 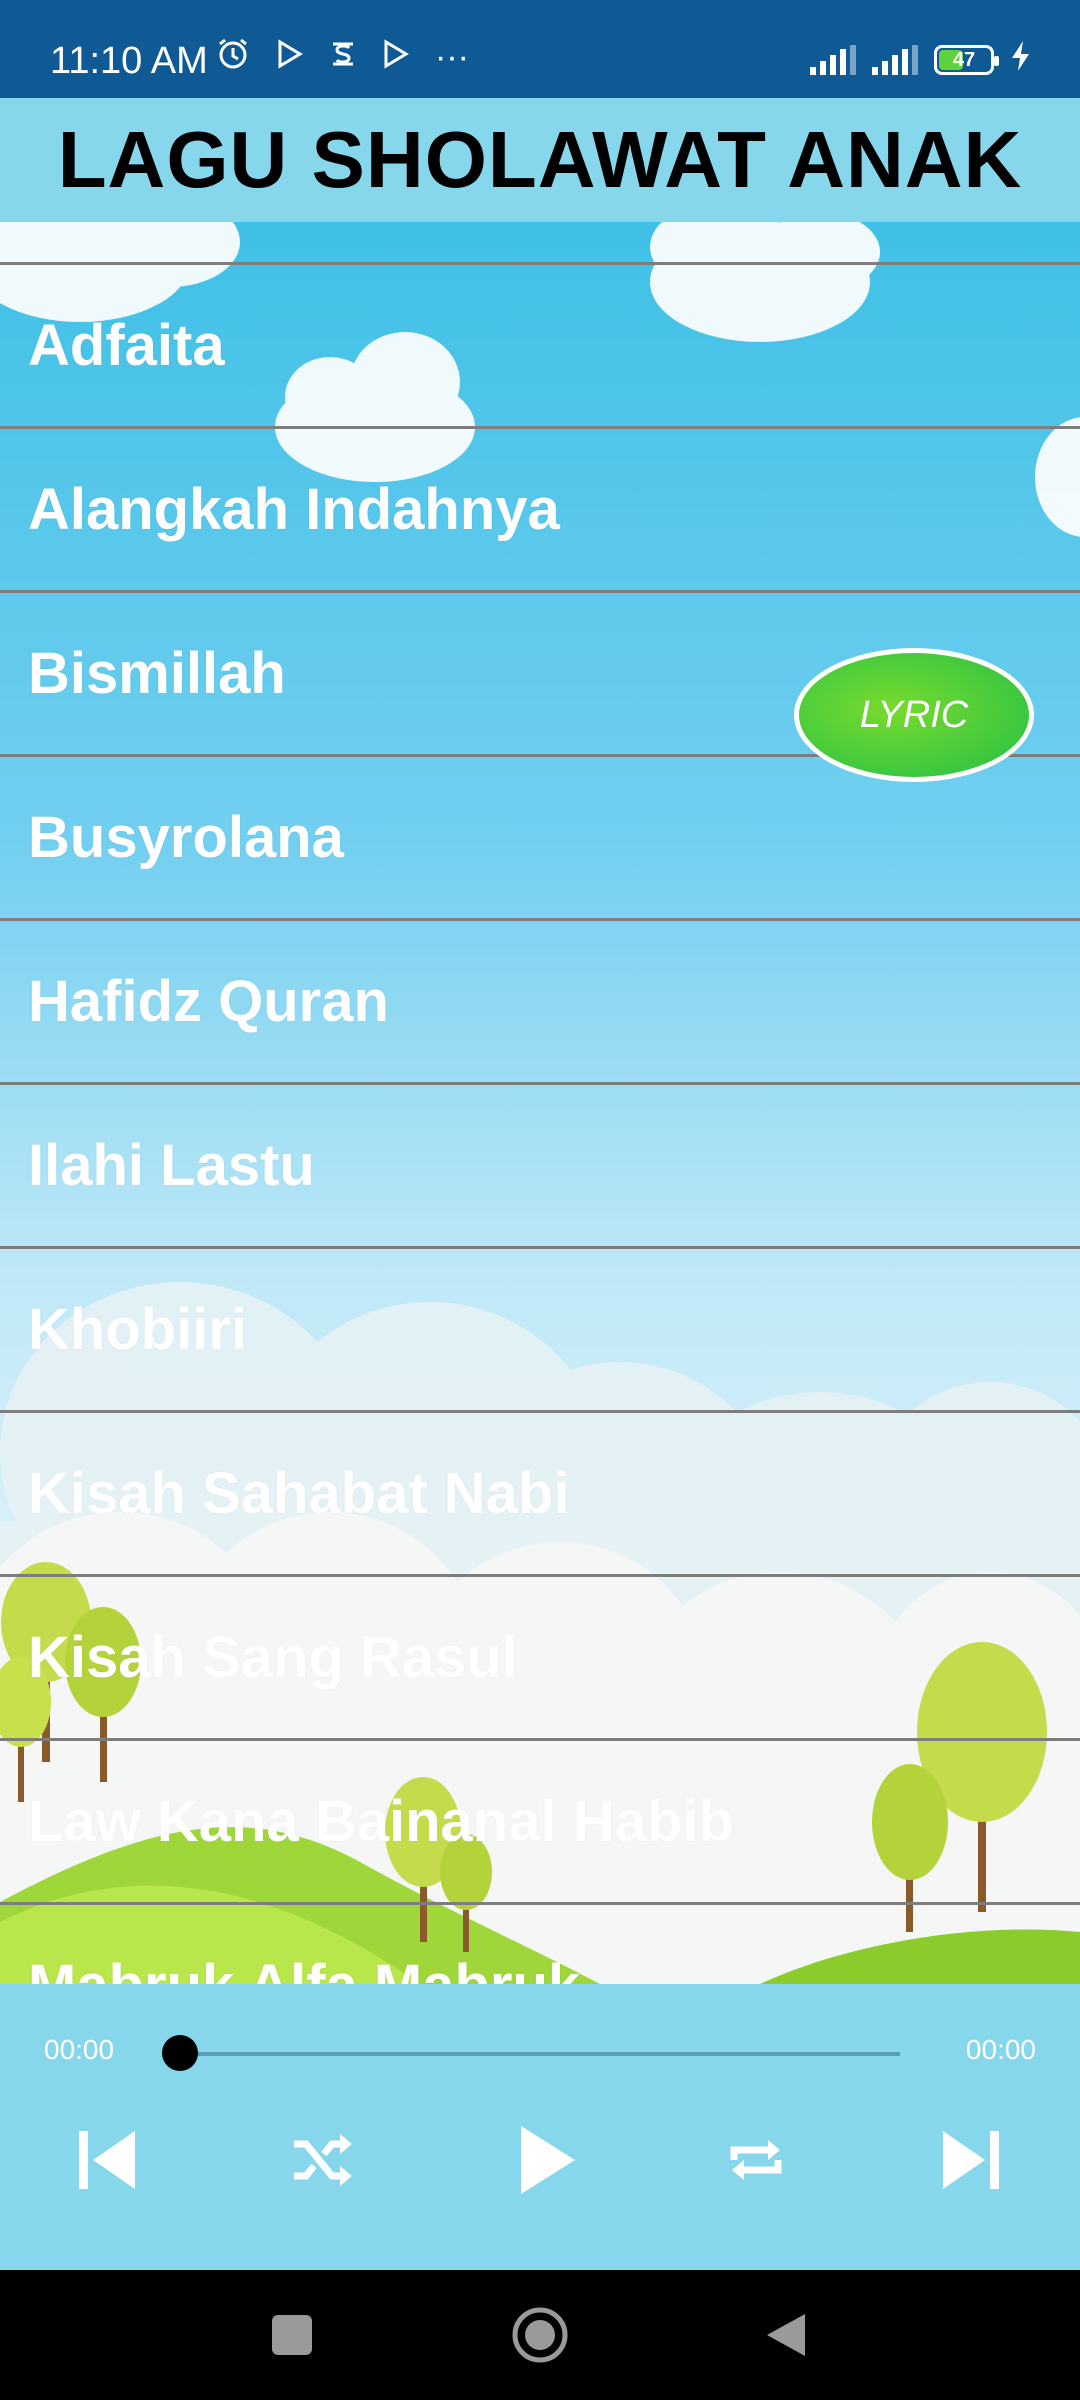 I want to click on music-player: 00:00 00:00, so click(x=540, y=2127).